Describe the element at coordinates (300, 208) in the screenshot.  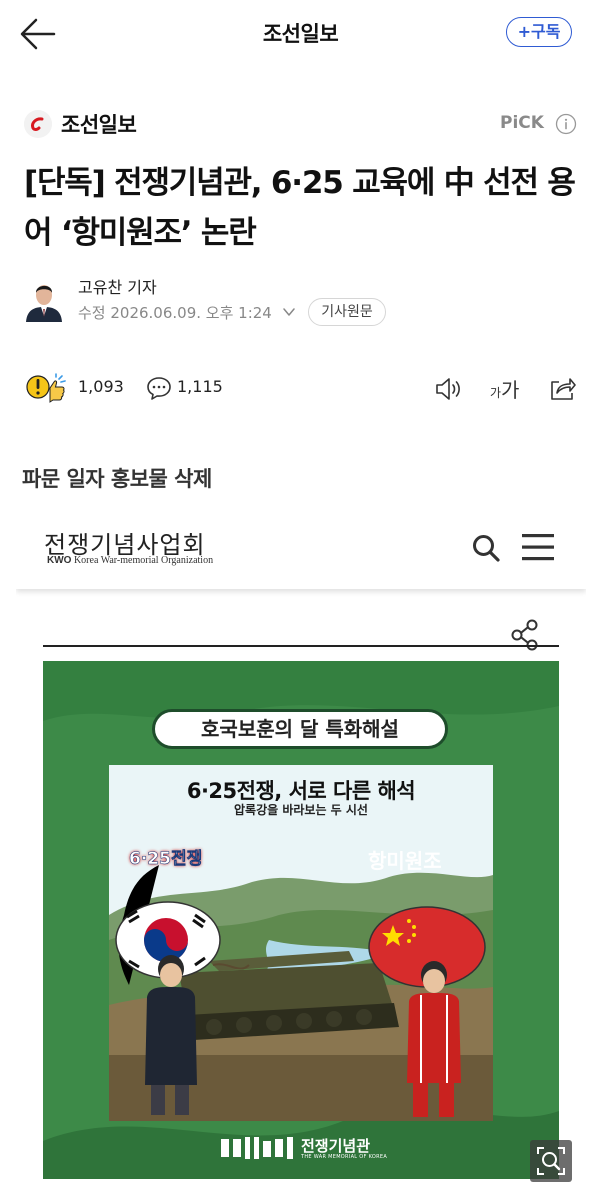
I see `article-headline: [단독] 전쟁기념관, 6·25 교육에 中 선전 용어 ‘항미원조’ 논란` at that location.